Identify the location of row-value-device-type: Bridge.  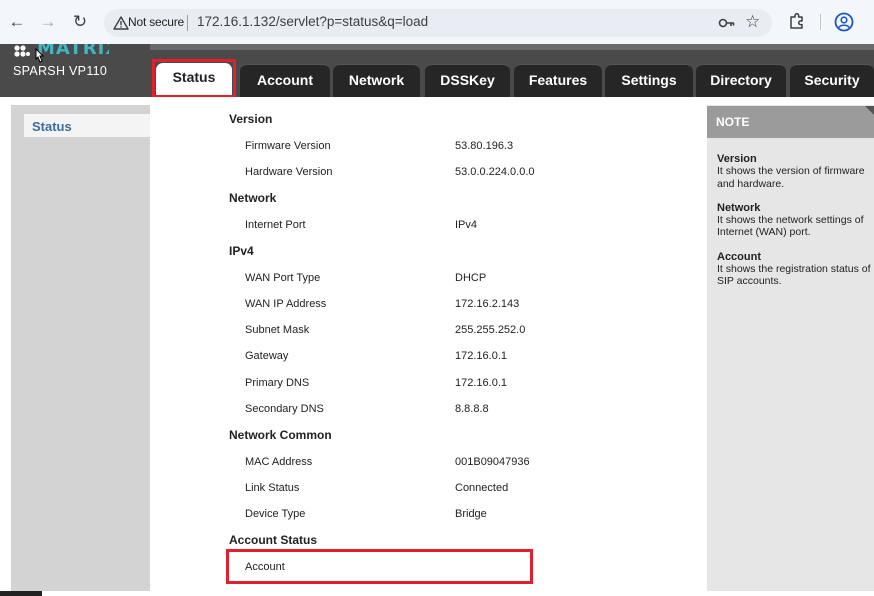
(471, 514).